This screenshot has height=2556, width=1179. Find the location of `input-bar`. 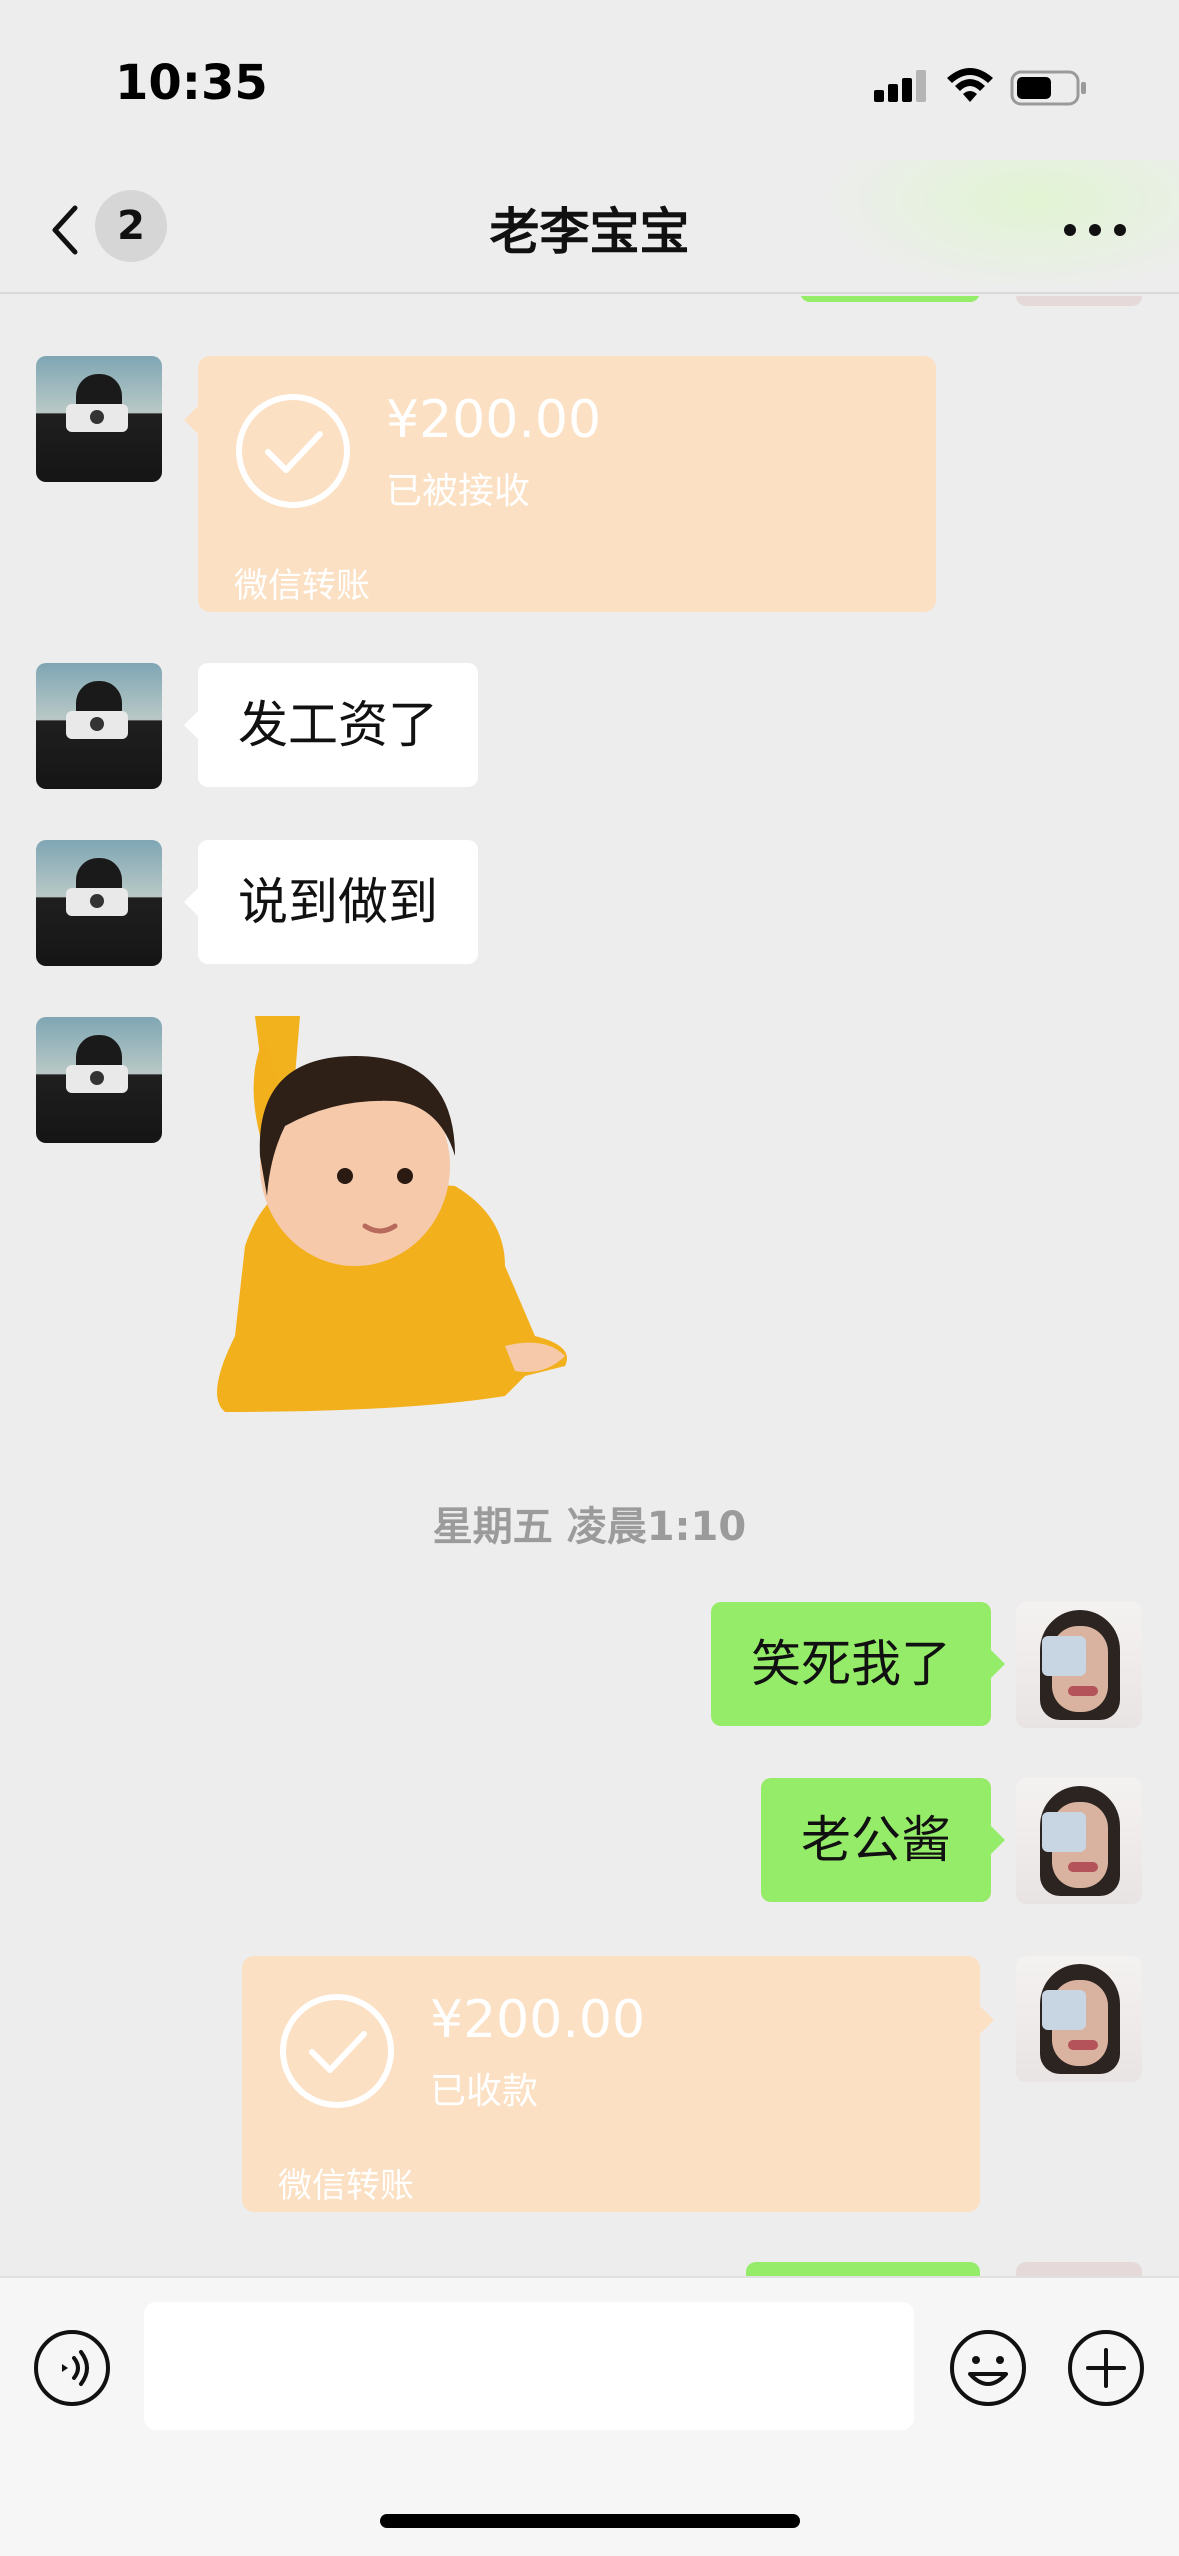

input-bar is located at coordinates (589, 2416).